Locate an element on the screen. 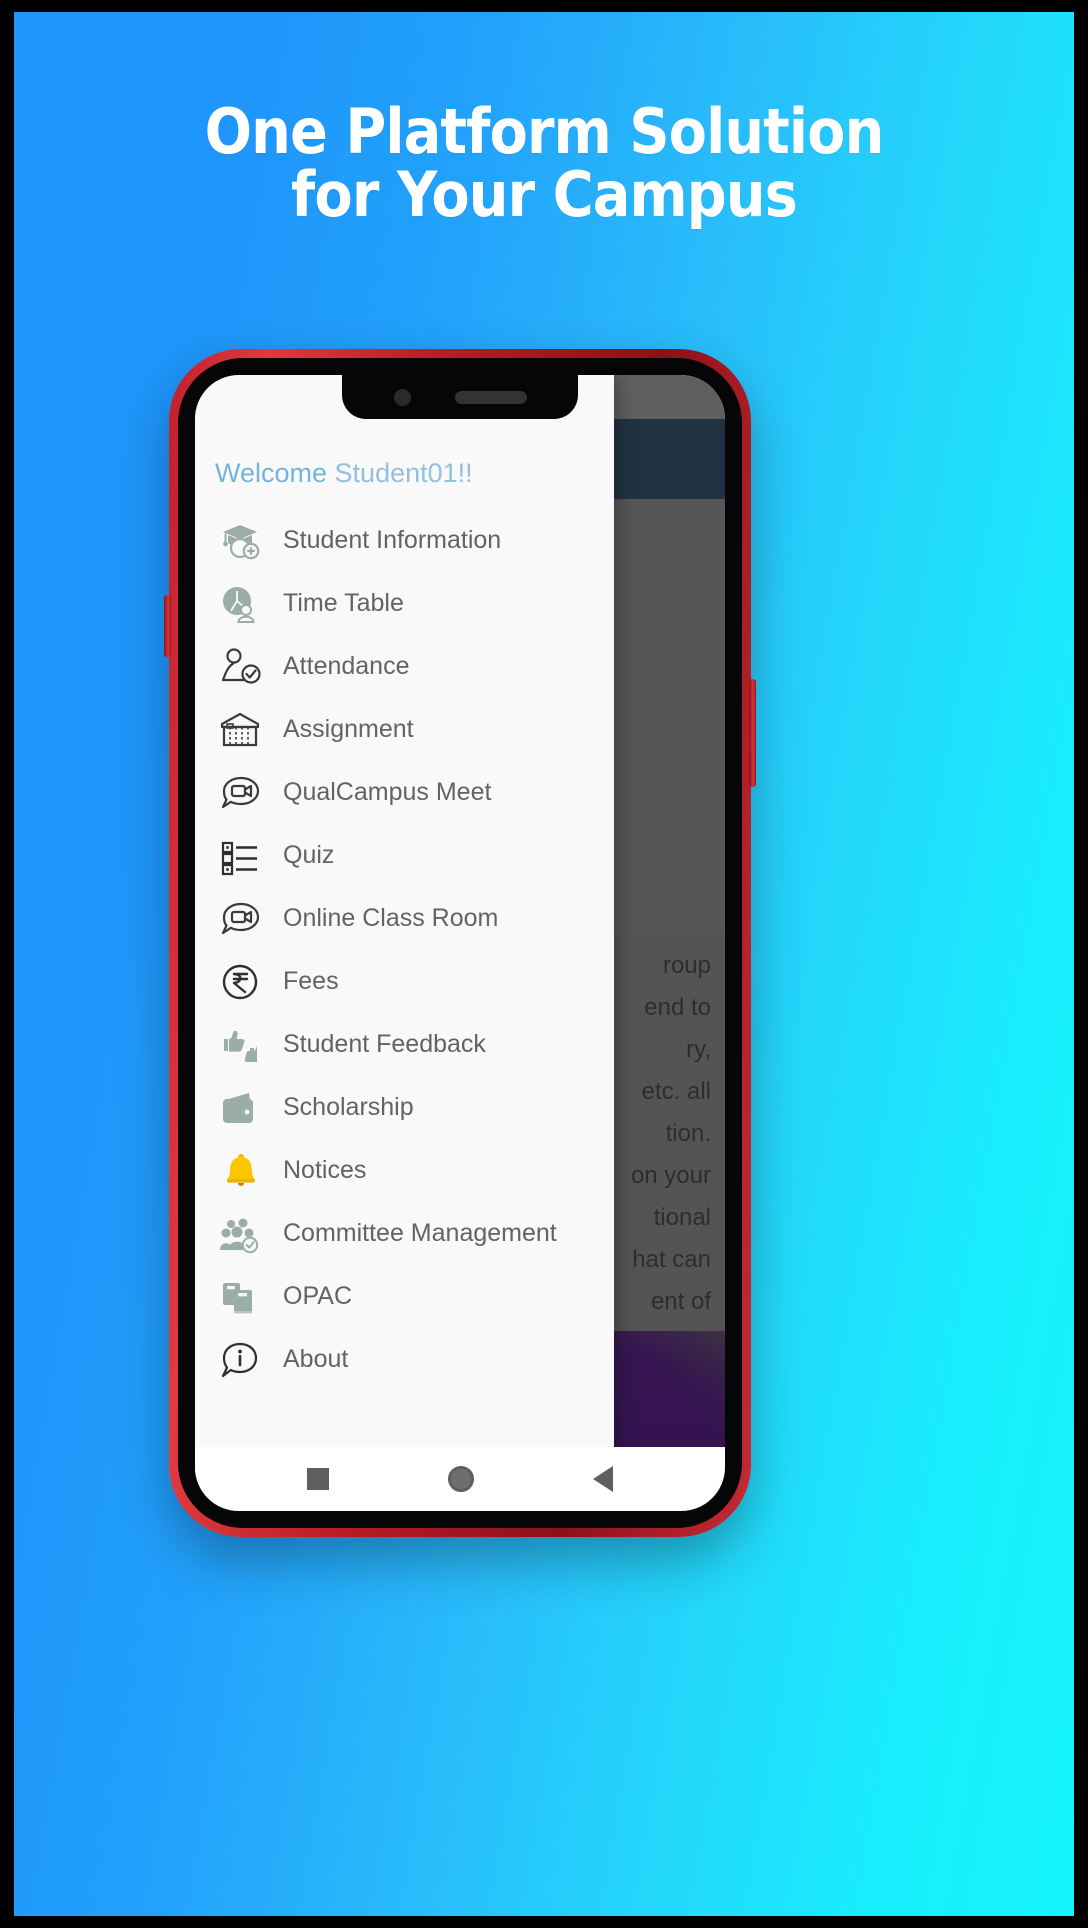 The width and height of the screenshot is (1088, 1928). drawer-item-student-information: Student Information is located at coordinates (404, 540).